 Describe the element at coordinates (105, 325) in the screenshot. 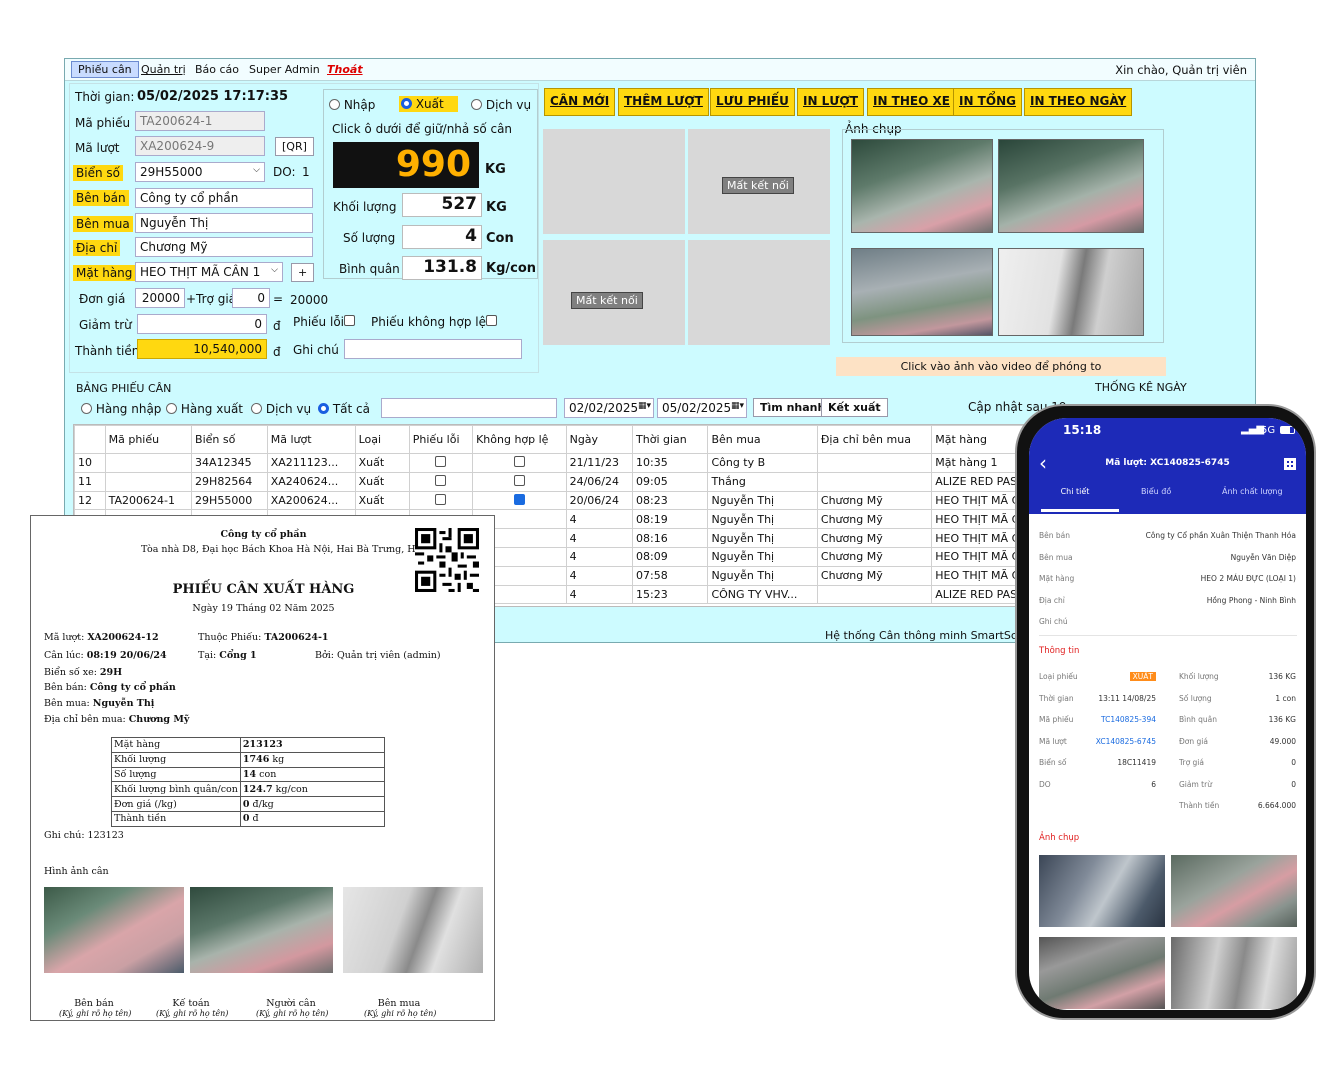

I see `giam-tru-label: Giảm trừ` at that location.